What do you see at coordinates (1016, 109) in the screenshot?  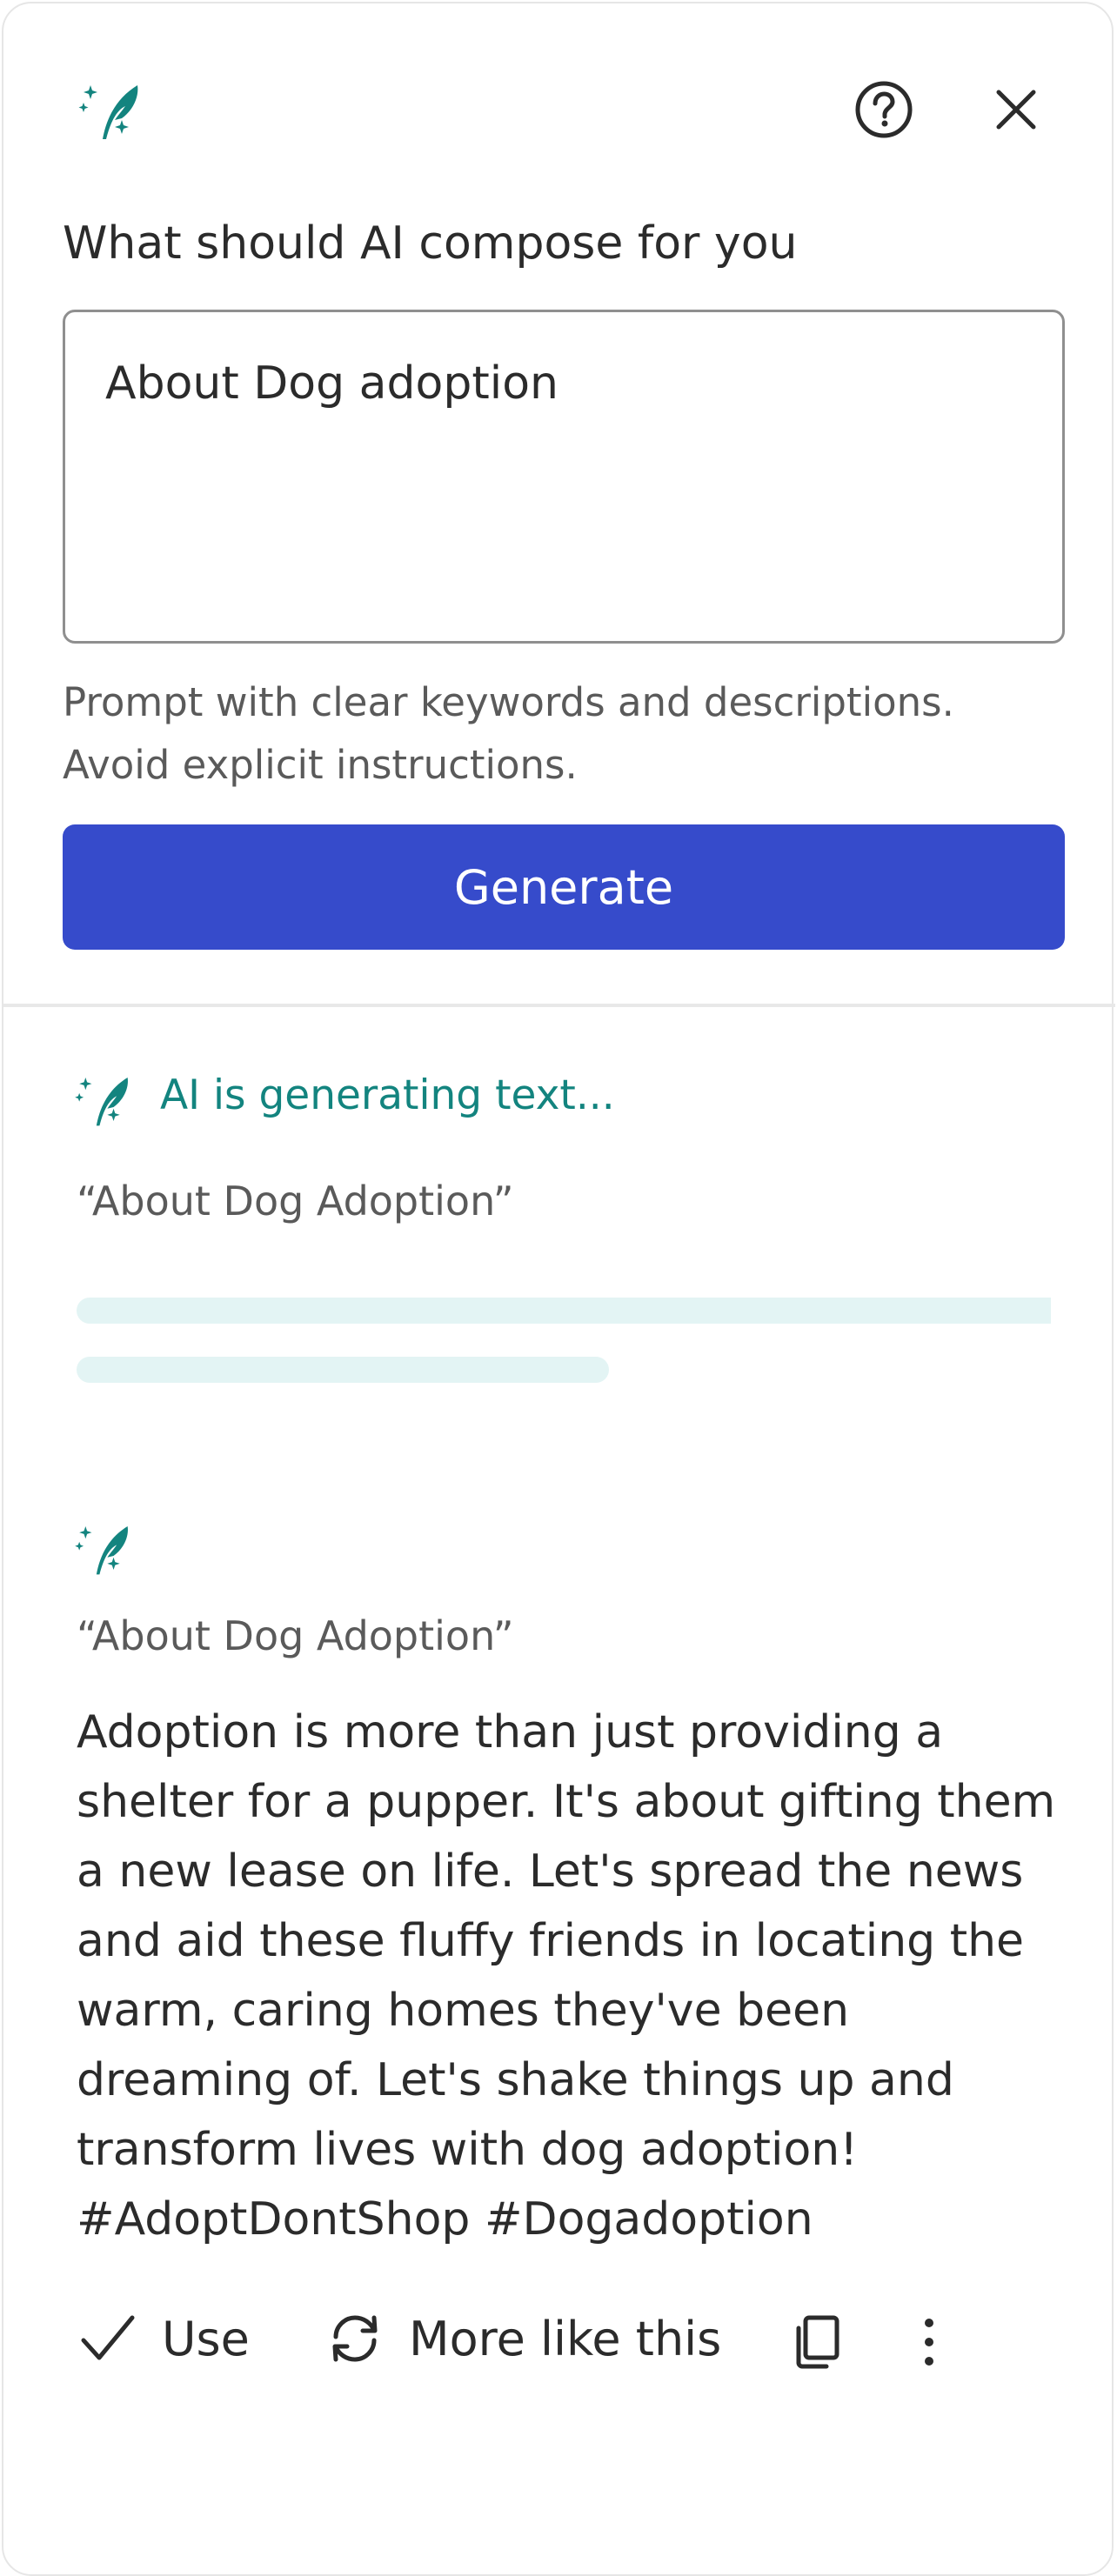 I see `close-icon` at bounding box center [1016, 109].